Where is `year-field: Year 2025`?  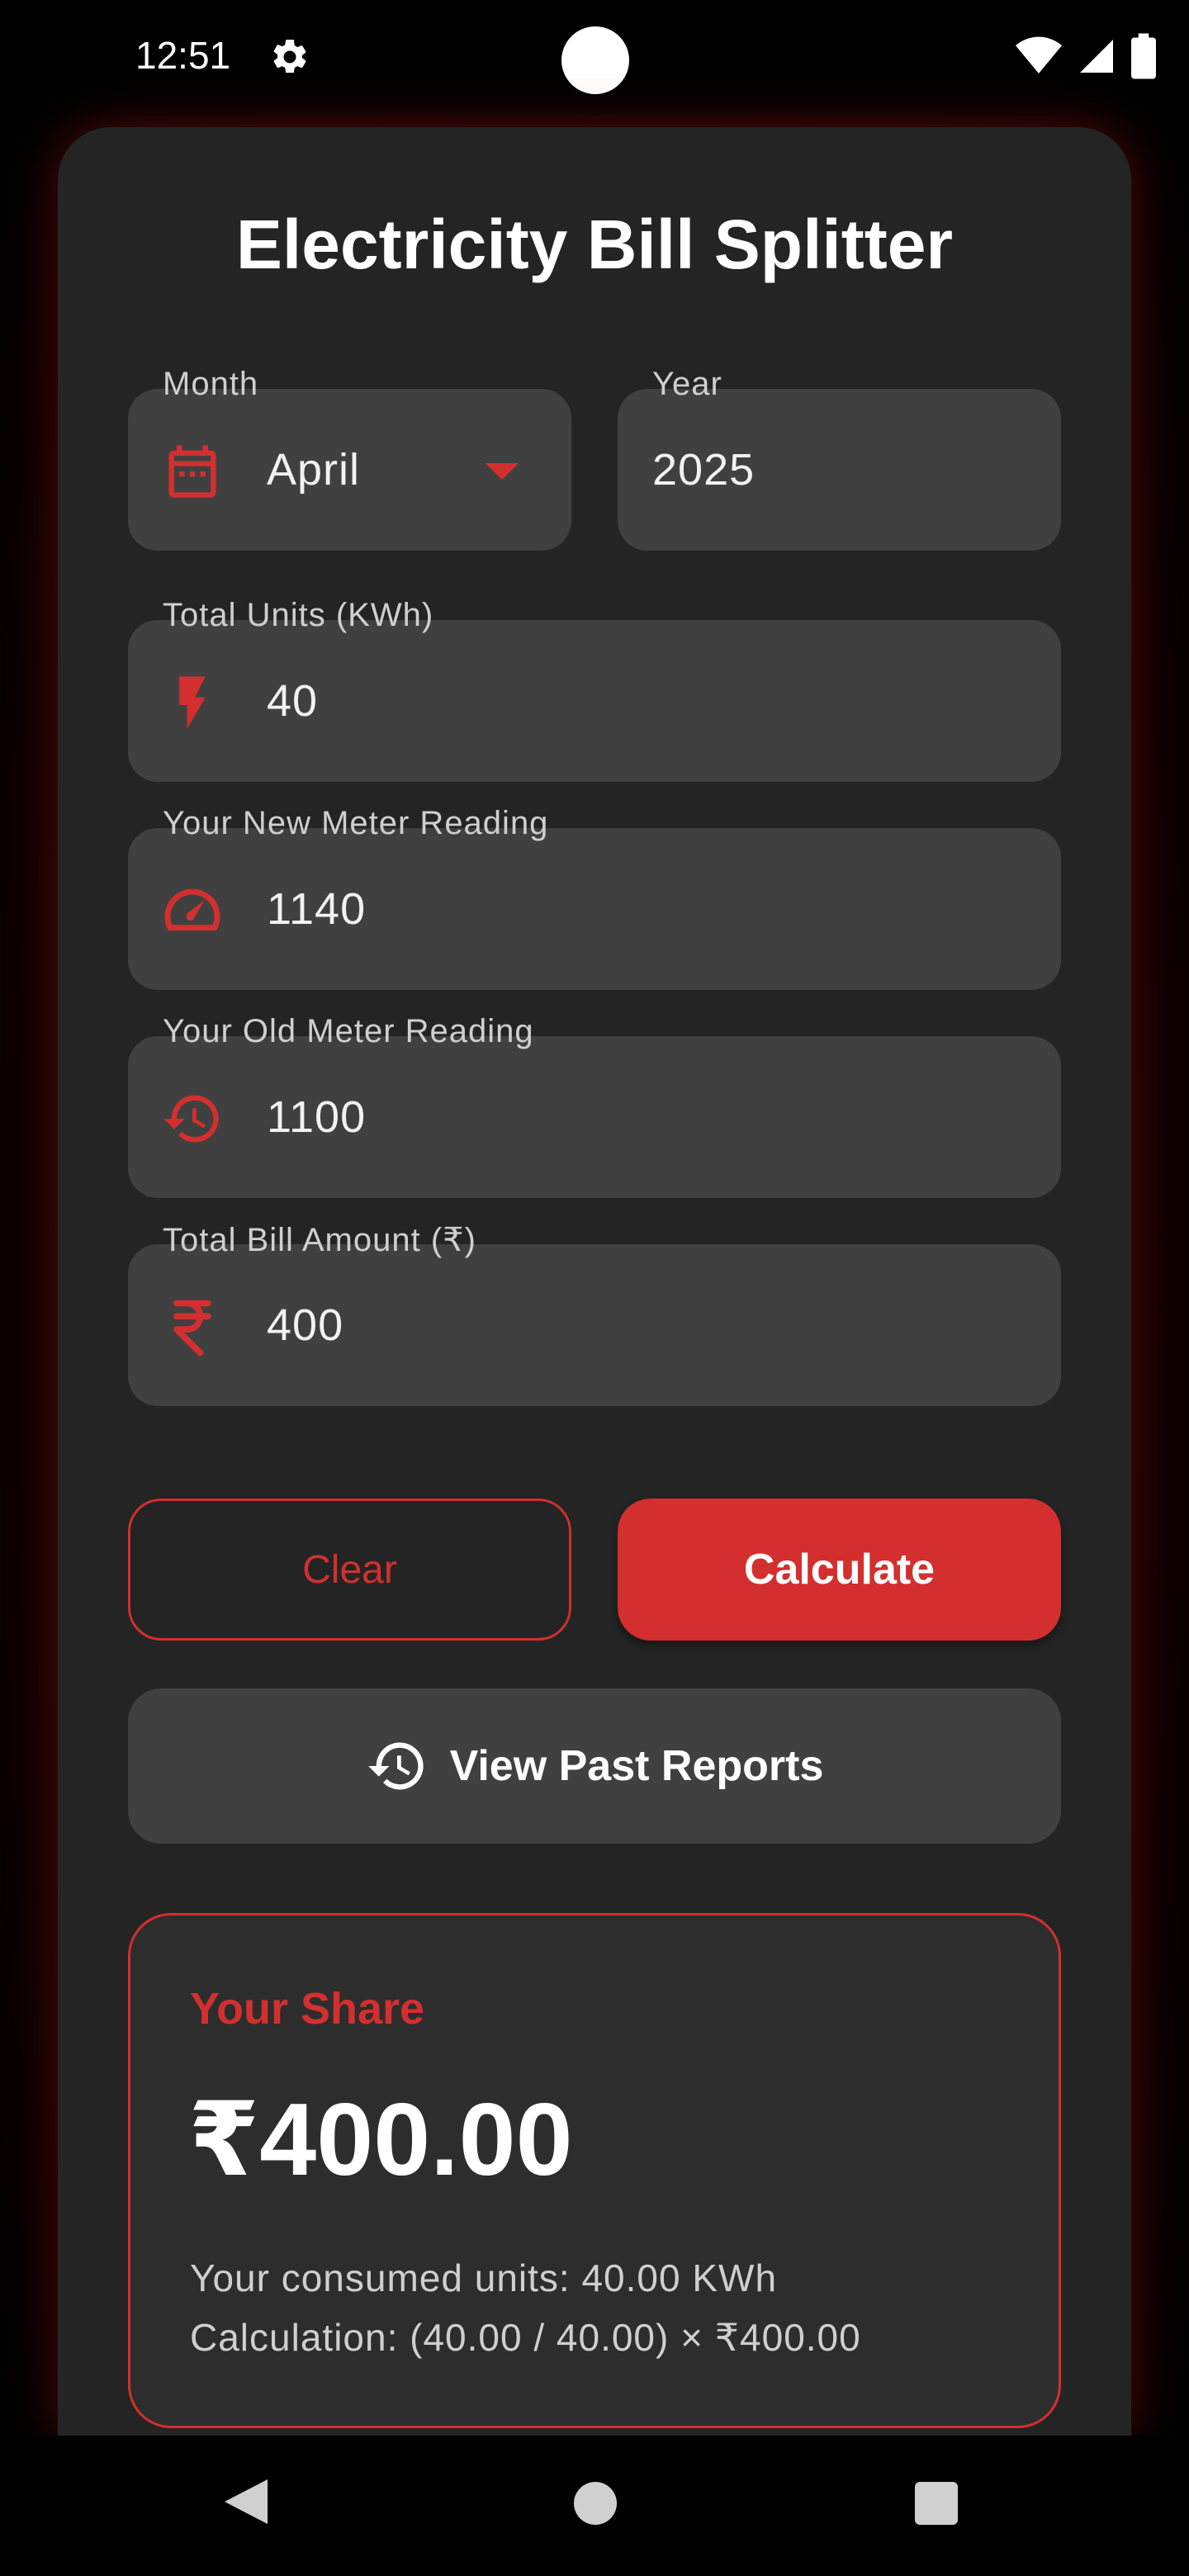
year-field: Year 2025 is located at coordinates (839, 458).